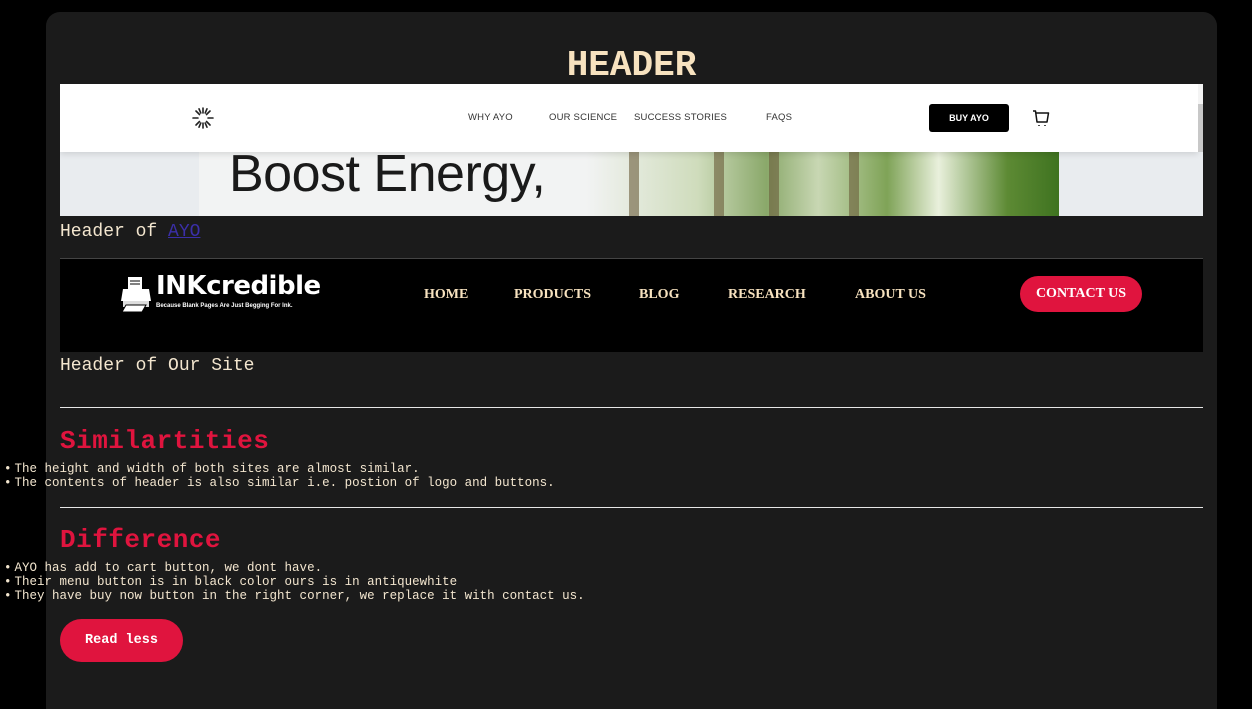 The image size is (1252, 709). What do you see at coordinates (136, 295) in the screenshot?
I see `printer-icon` at bounding box center [136, 295].